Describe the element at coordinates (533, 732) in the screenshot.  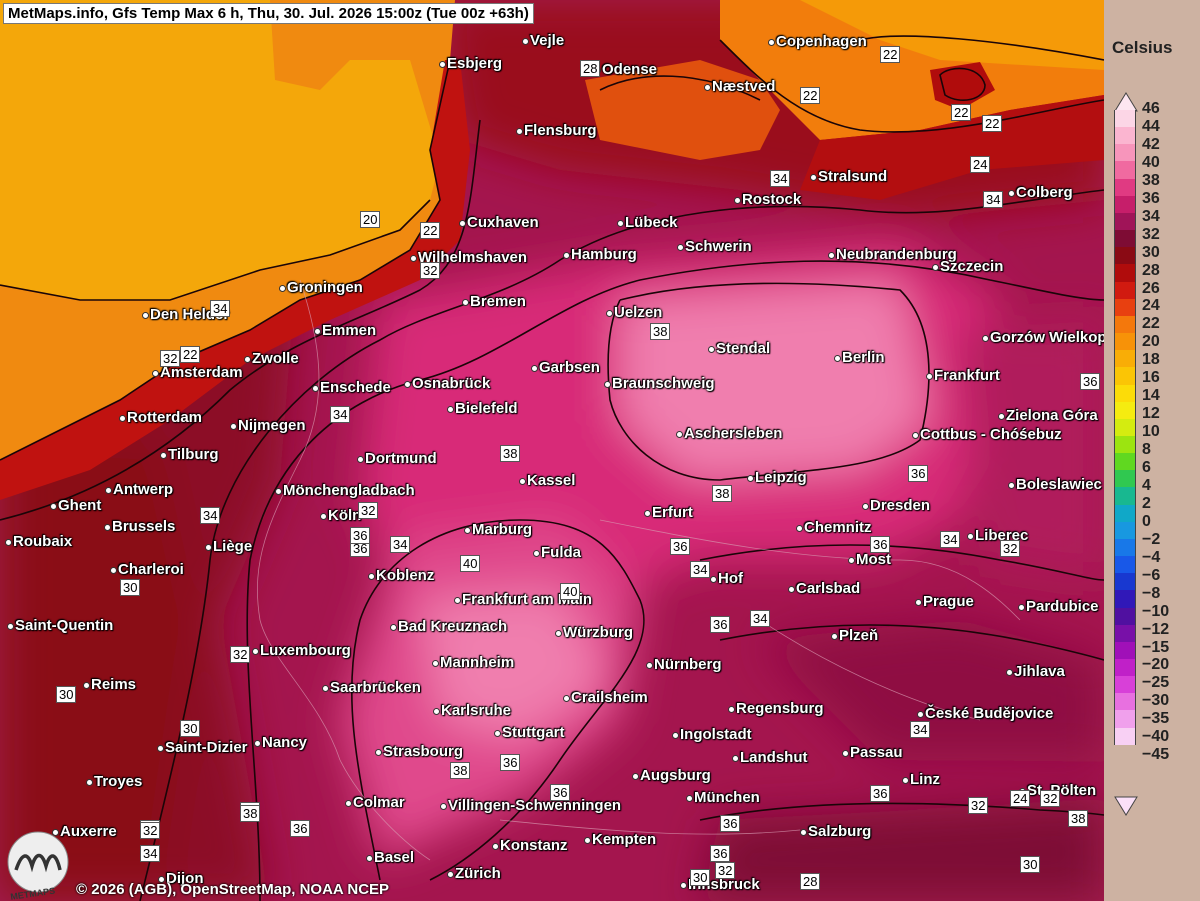
I see `city-label: Stuttgart` at that location.